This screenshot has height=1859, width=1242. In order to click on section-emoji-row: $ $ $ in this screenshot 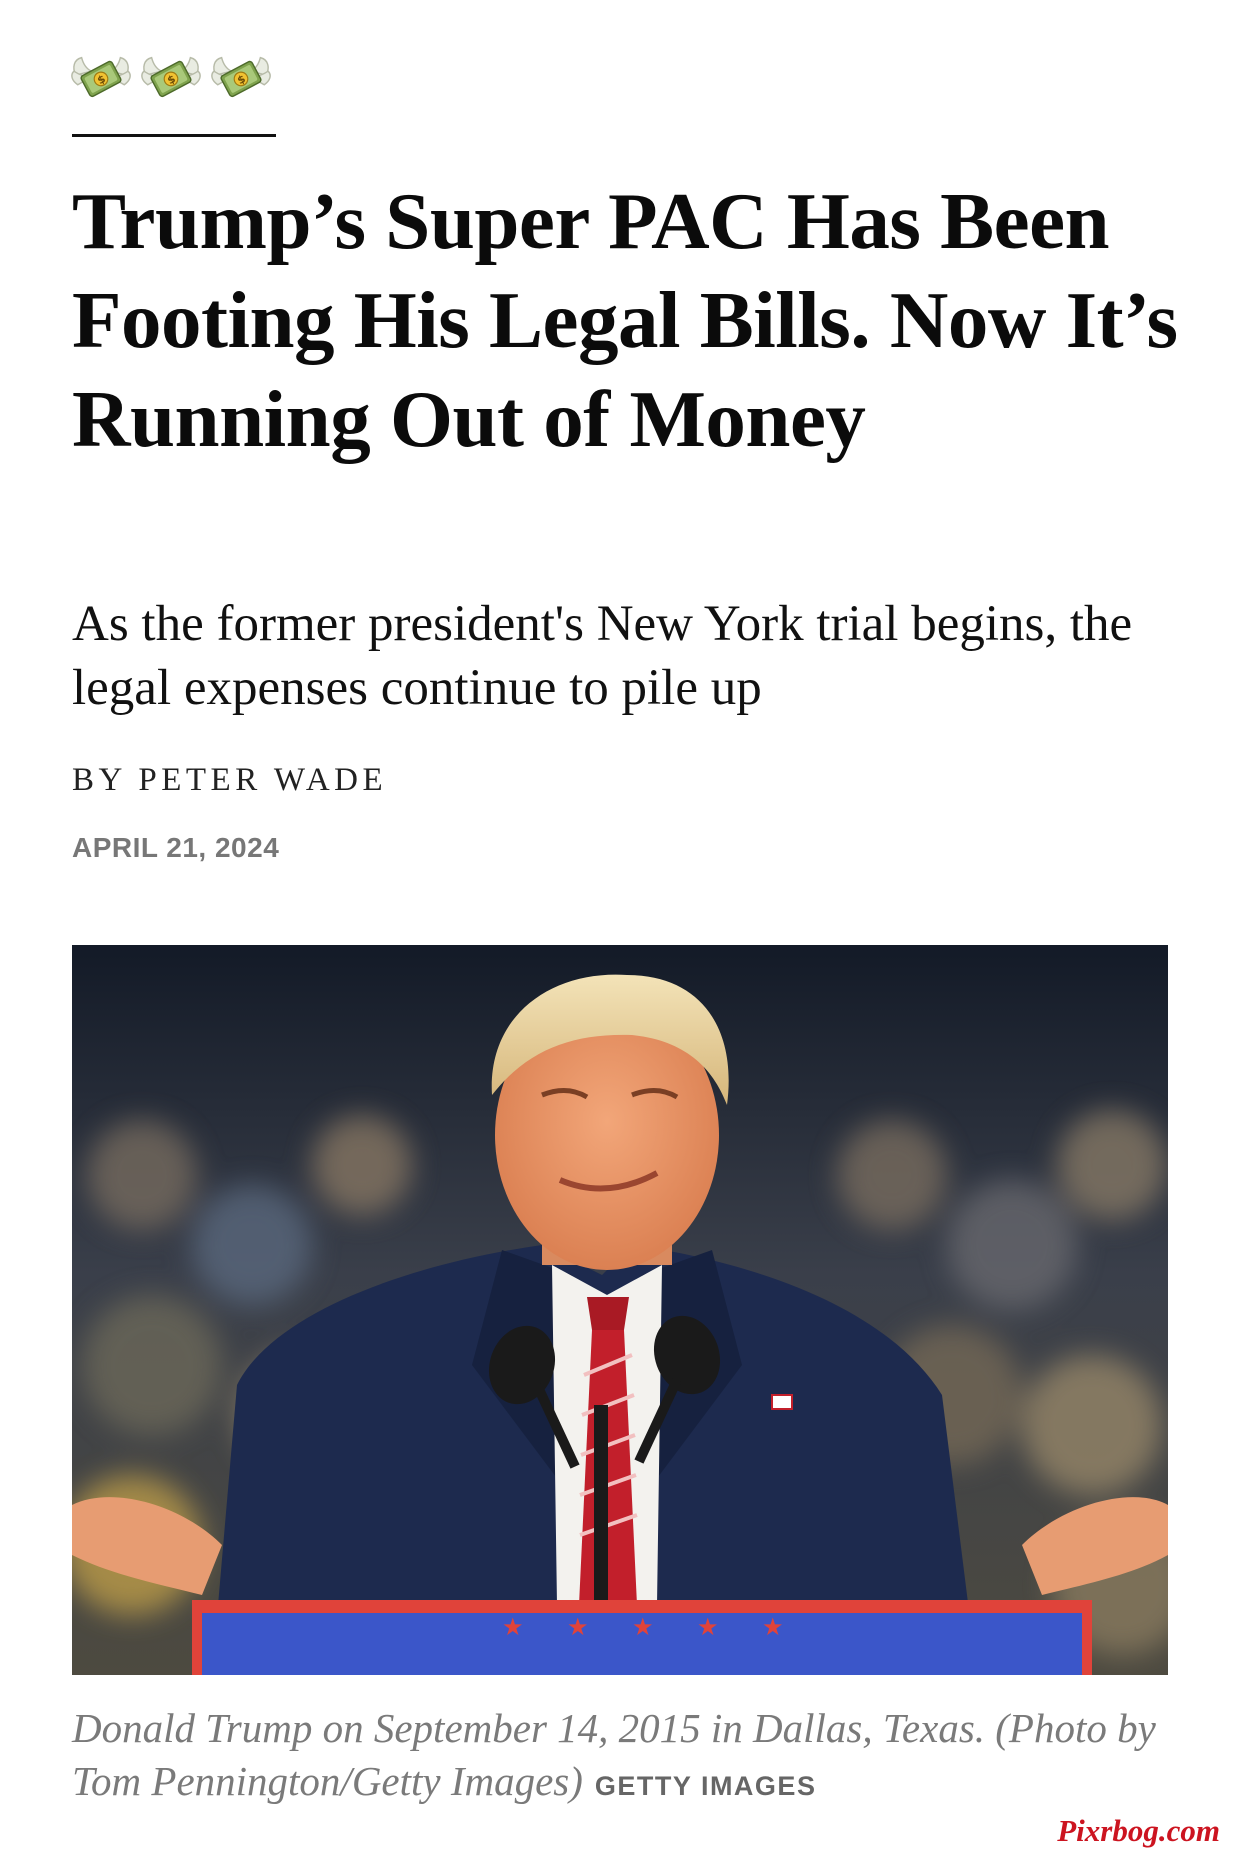, I will do `click(171, 77)`.